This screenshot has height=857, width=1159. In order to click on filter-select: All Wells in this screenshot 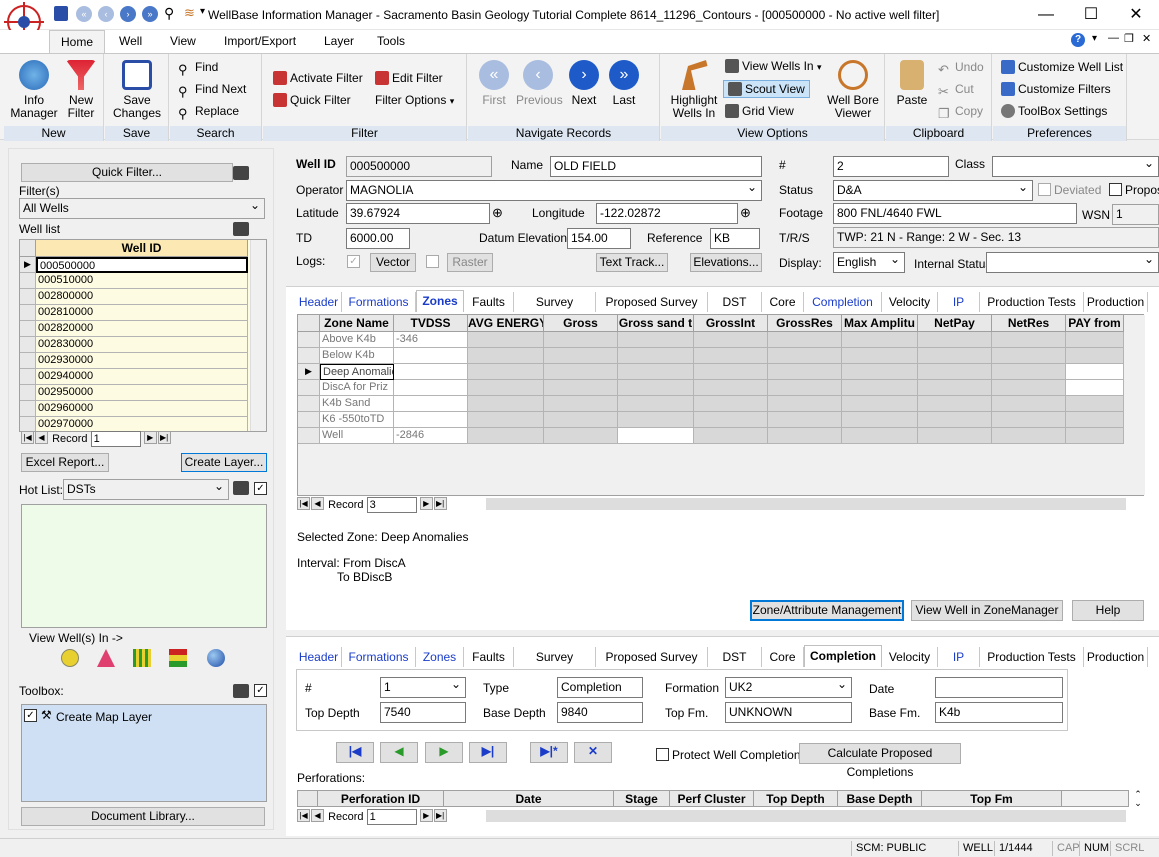, I will do `click(142, 208)`.